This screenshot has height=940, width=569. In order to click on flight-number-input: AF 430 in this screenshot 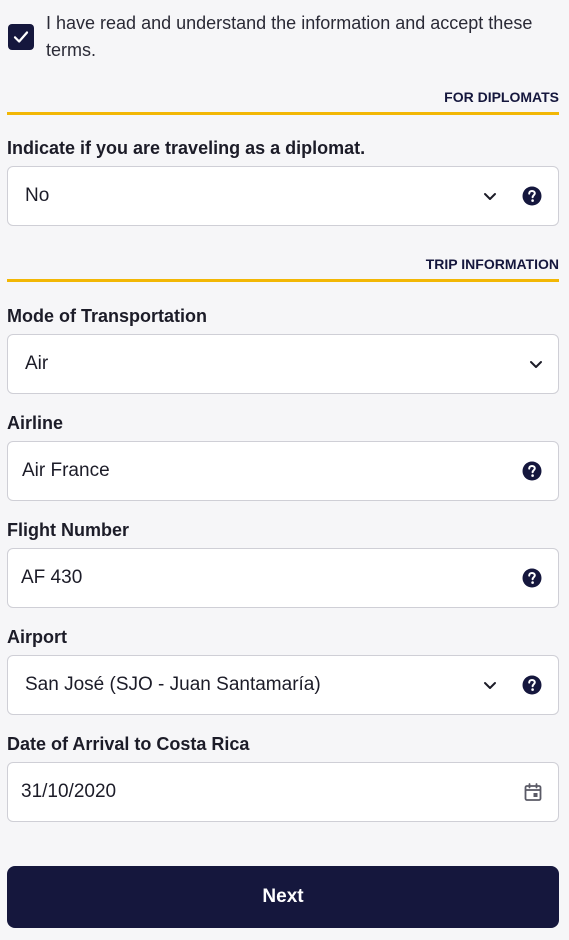, I will do `click(283, 578)`.